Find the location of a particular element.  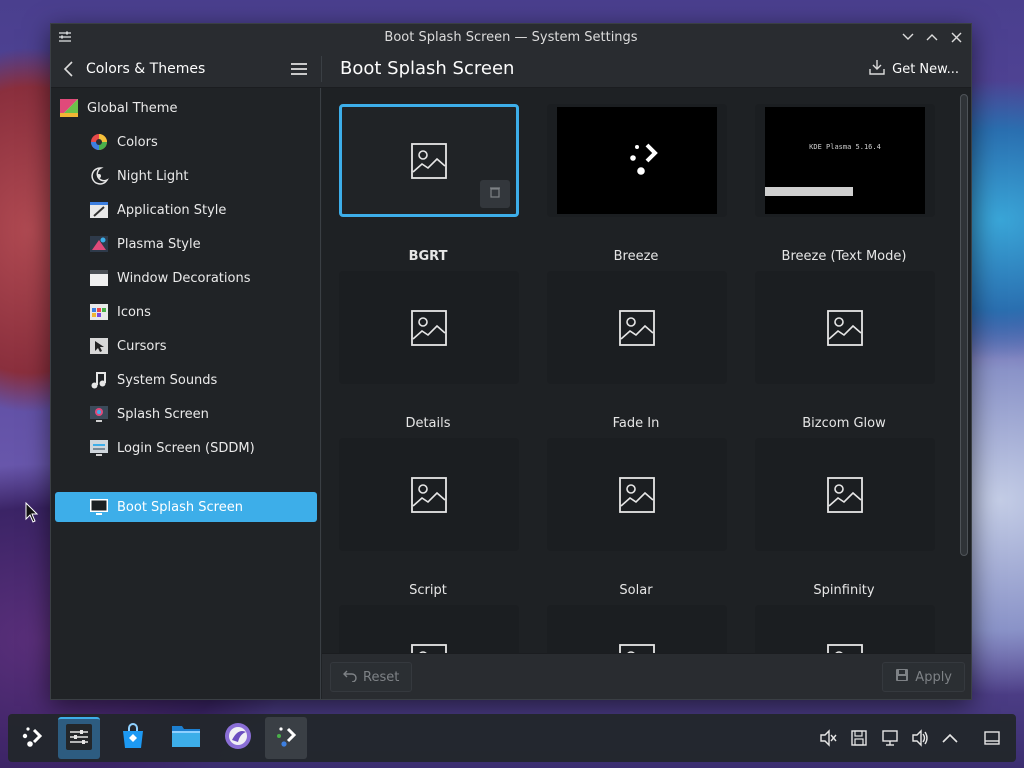

shopping-bag-icon is located at coordinates (133, 738).